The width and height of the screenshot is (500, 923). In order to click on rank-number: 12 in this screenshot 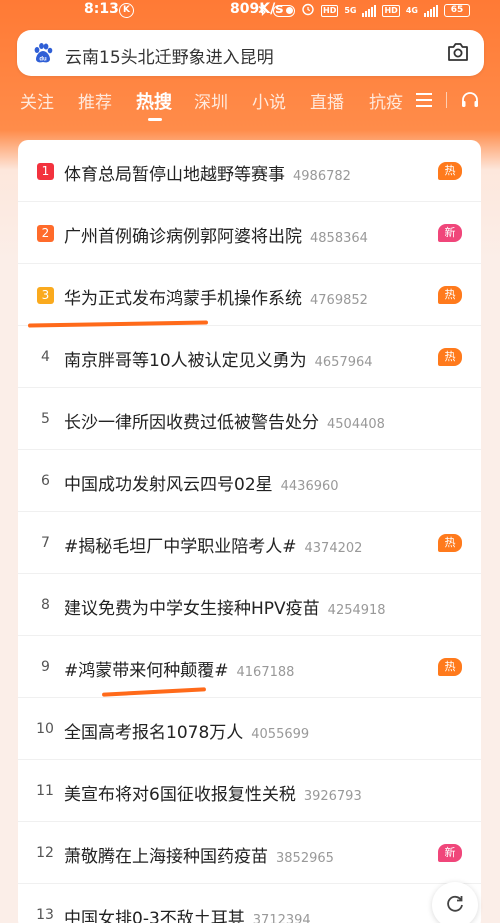, I will do `click(45, 853)`.